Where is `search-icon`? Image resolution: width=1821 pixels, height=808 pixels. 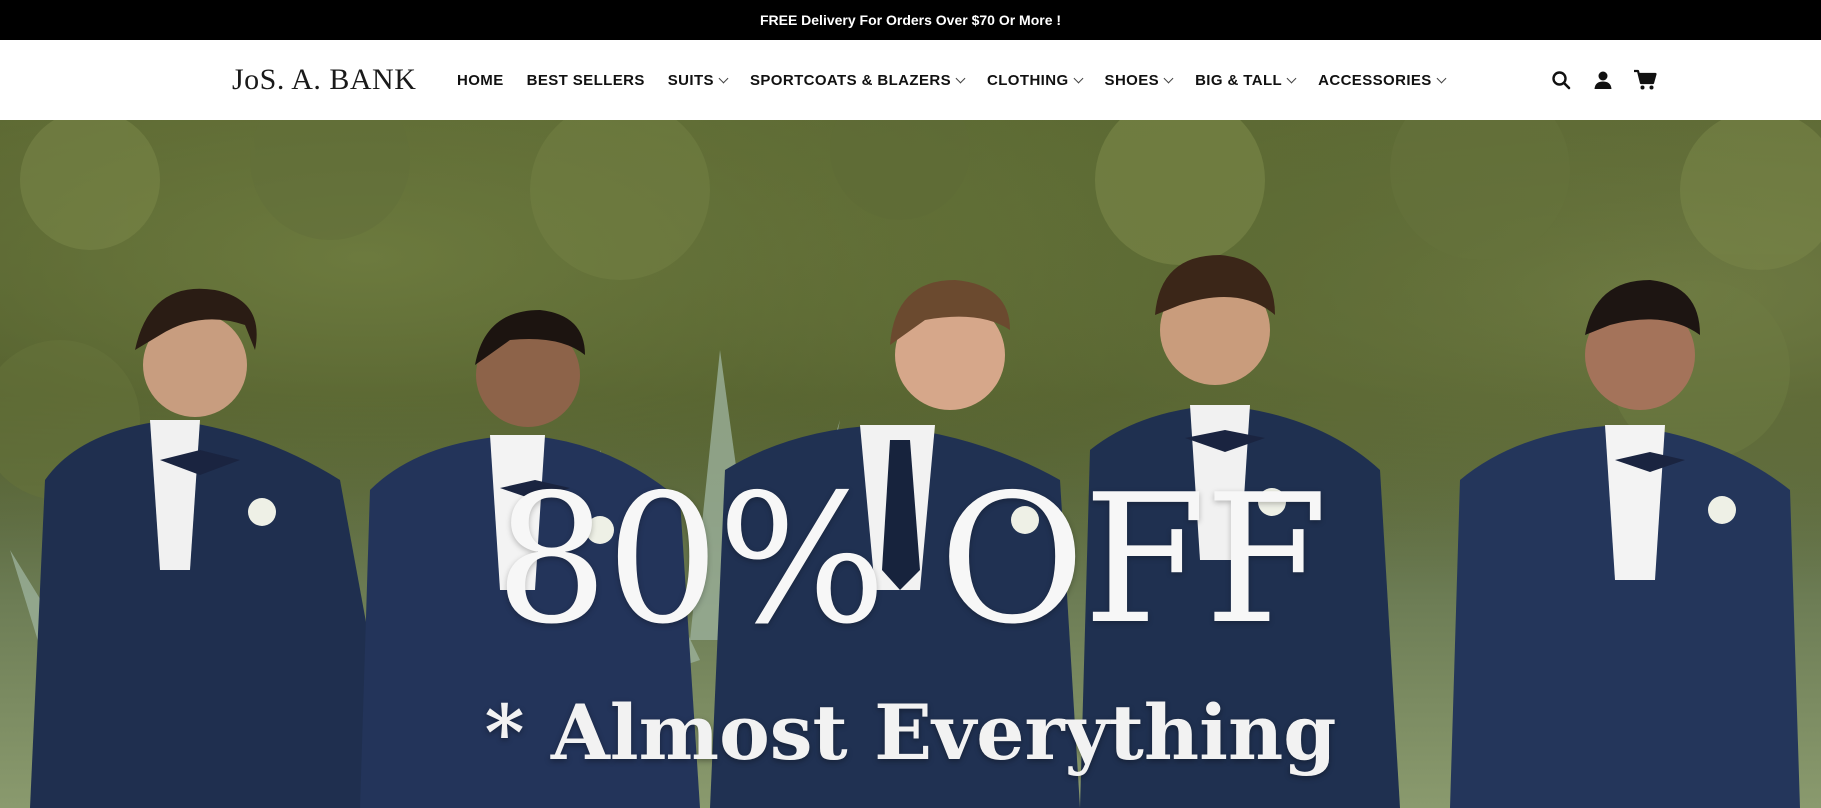
search-icon is located at coordinates (1561, 80).